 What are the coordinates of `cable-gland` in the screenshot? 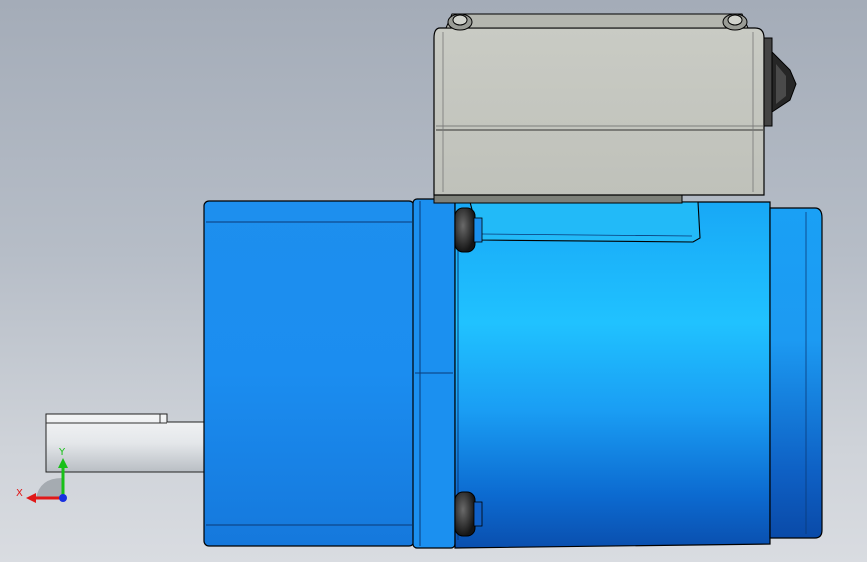 It's located at (780, 82).